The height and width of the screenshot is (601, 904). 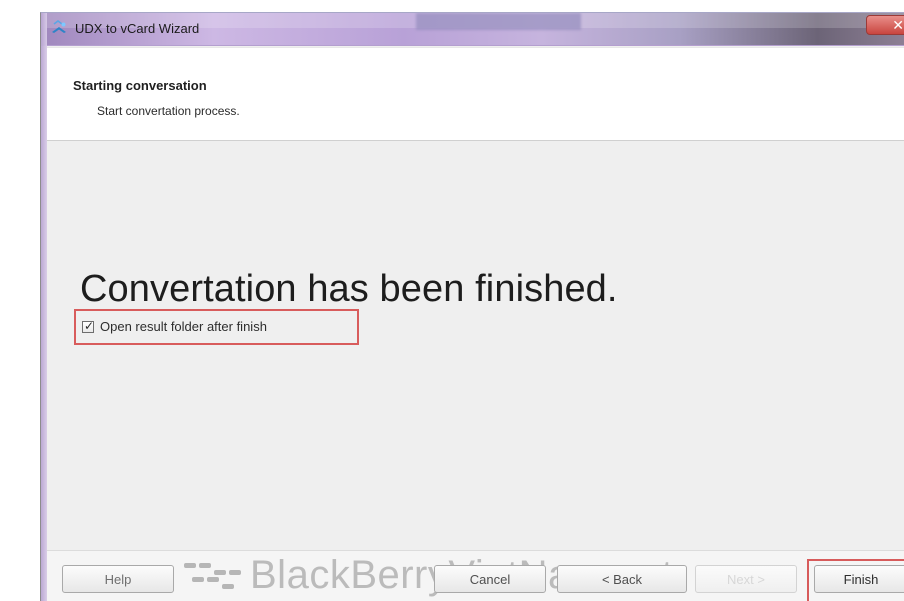 What do you see at coordinates (59, 29) in the screenshot?
I see `wizard-icon` at bounding box center [59, 29].